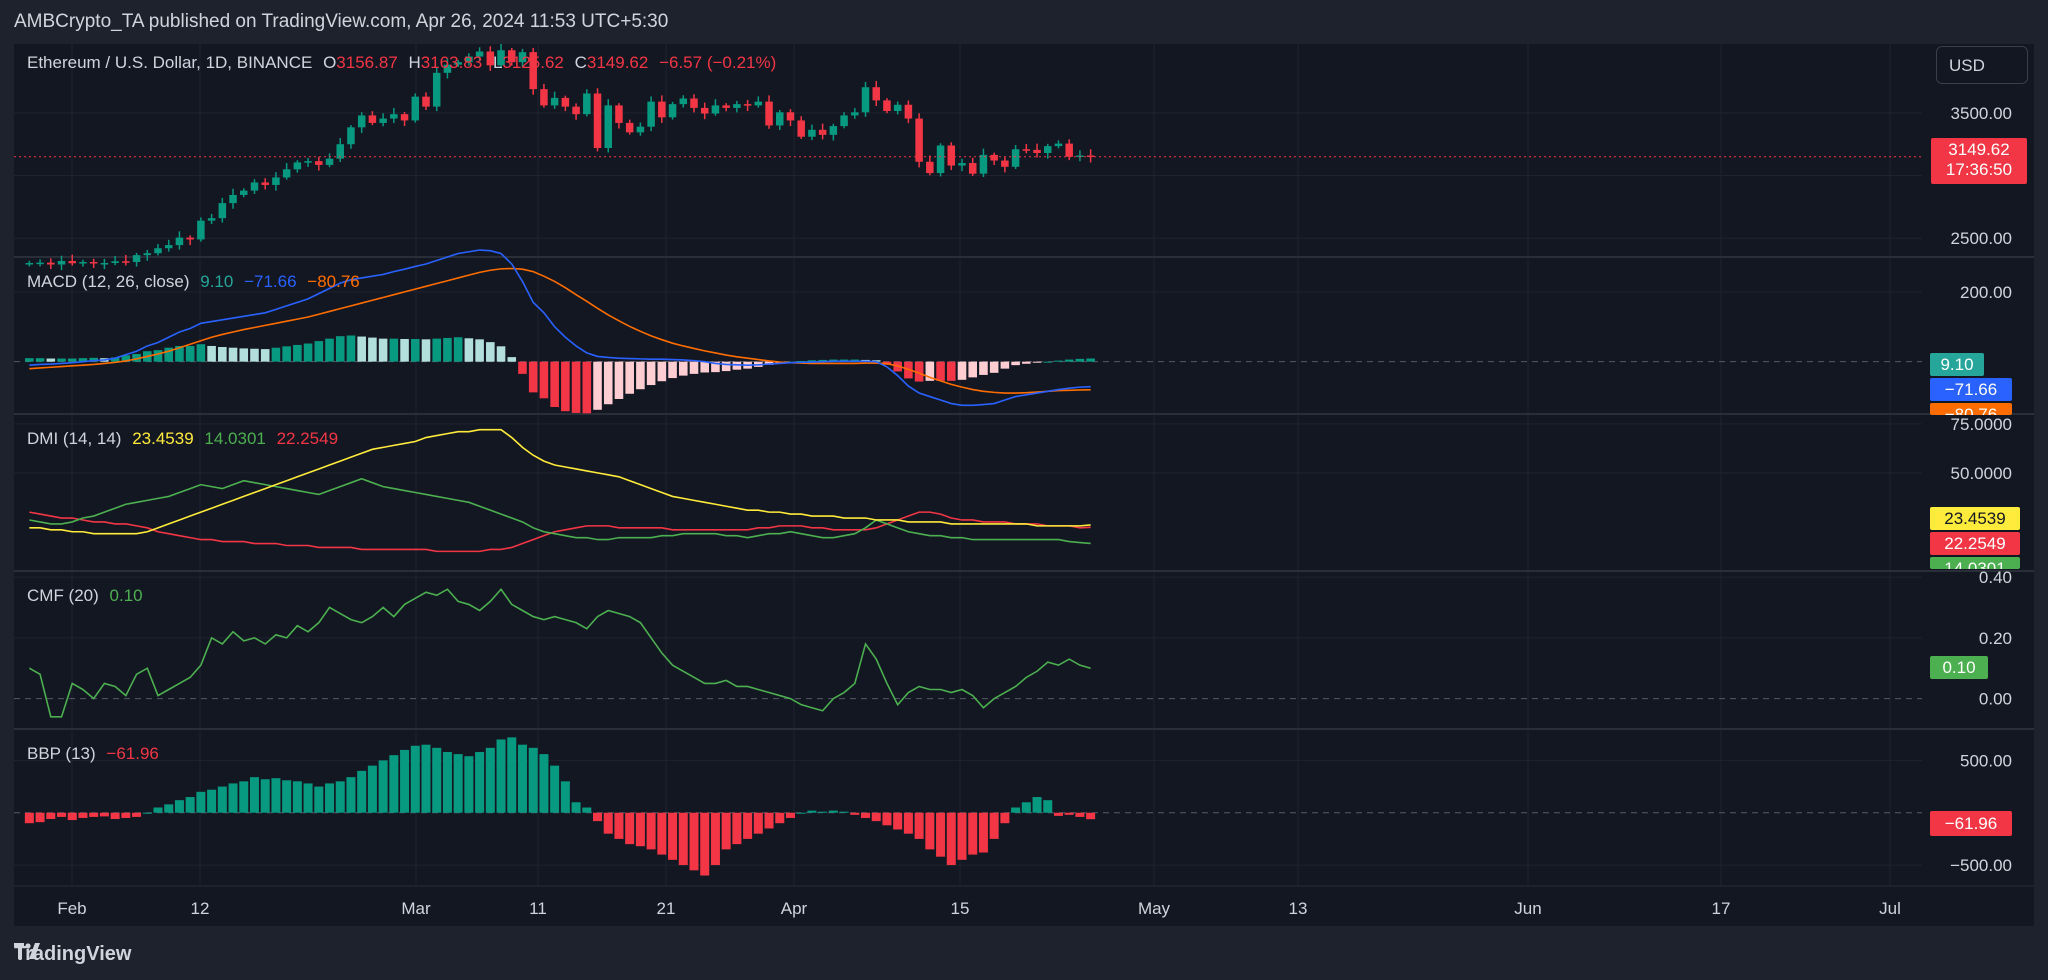 The height and width of the screenshot is (980, 2048). What do you see at coordinates (1981, 113) in the screenshot?
I see `price-y-tick: 3500.00` at bounding box center [1981, 113].